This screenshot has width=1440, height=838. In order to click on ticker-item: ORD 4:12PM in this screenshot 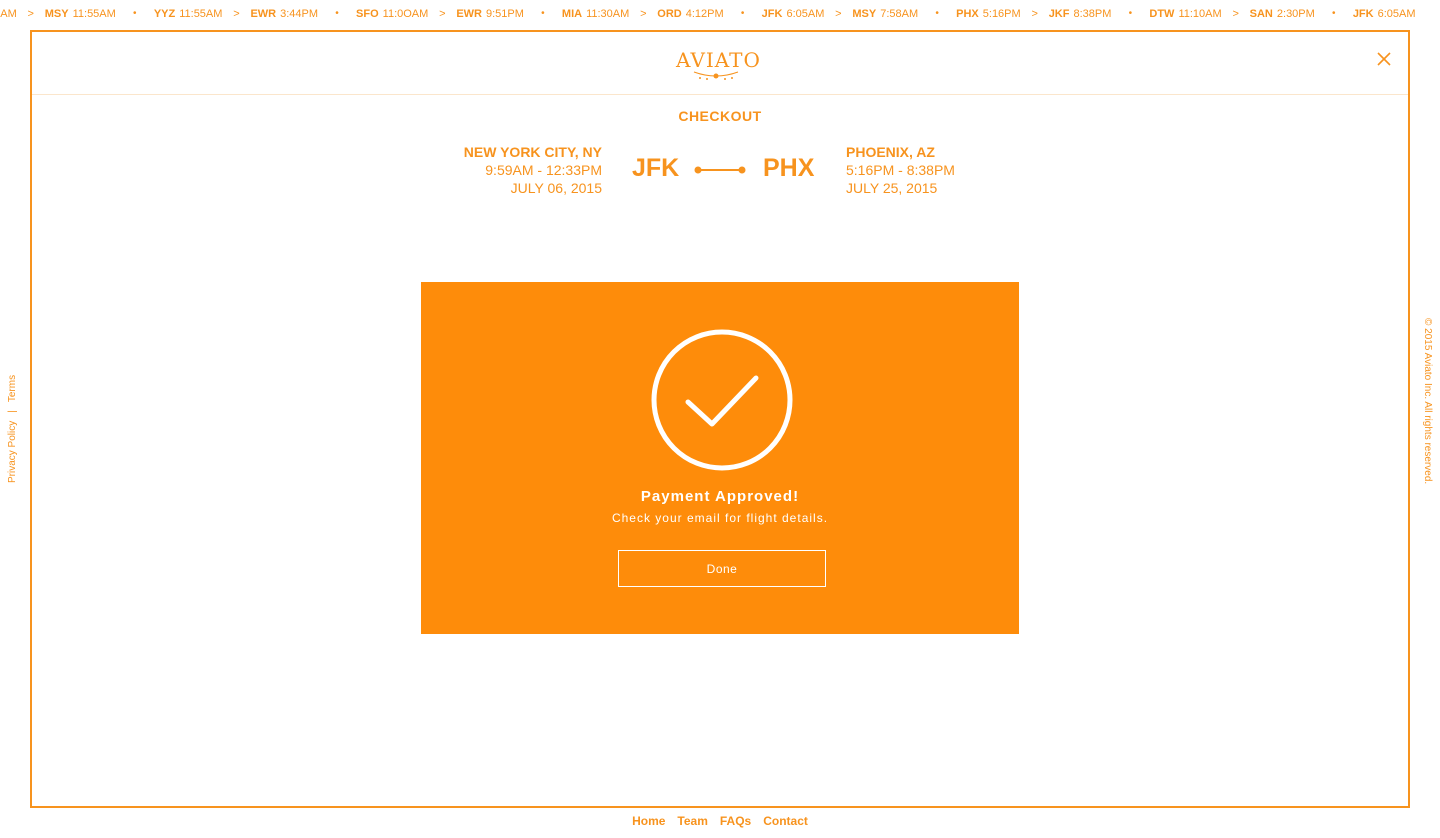, I will do `click(690, 14)`.